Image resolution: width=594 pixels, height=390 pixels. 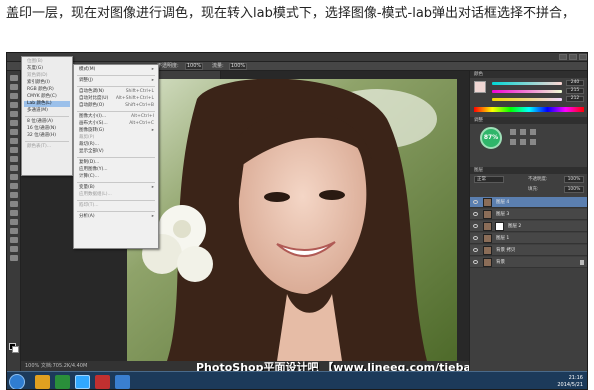 What do you see at coordinates (14, 114) in the screenshot?
I see `crop-tool-icon` at bounding box center [14, 114].